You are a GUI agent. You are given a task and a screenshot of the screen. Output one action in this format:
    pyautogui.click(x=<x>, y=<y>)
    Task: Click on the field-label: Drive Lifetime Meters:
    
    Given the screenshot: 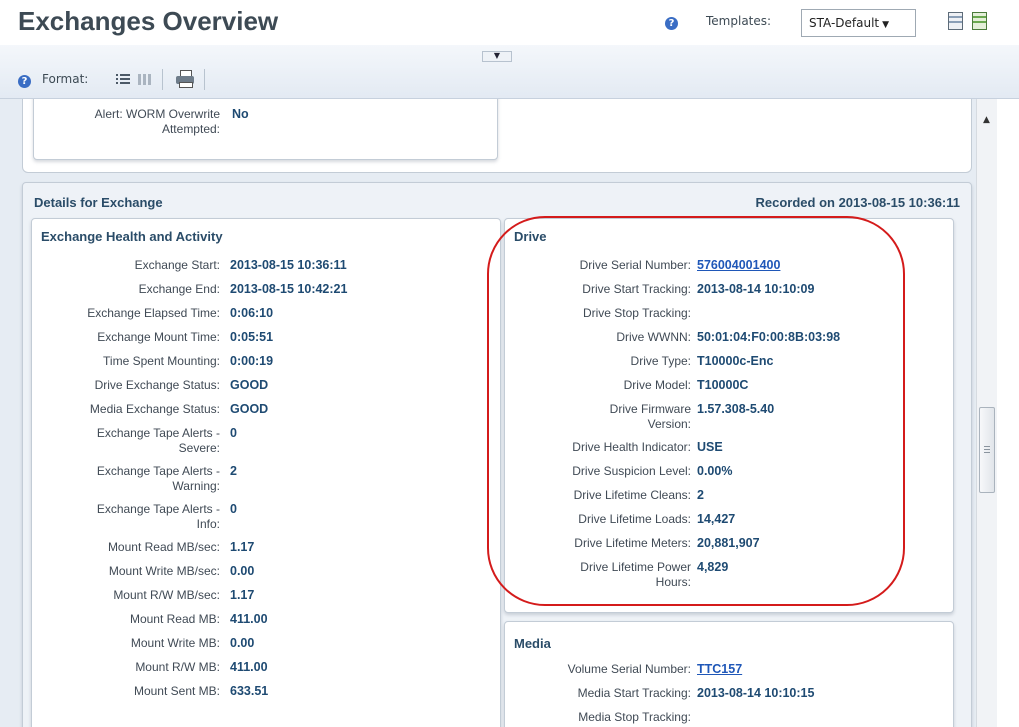 What is the action you would take?
    pyautogui.click(x=632, y=543)
    